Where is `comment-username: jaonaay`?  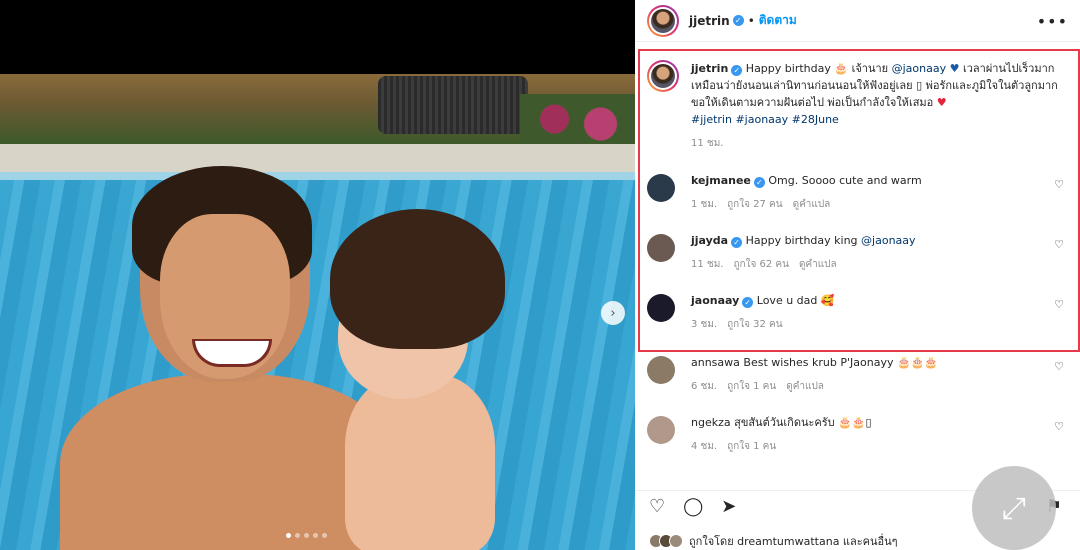 comment-username: jaonaay is located at coordinates (715, 300).